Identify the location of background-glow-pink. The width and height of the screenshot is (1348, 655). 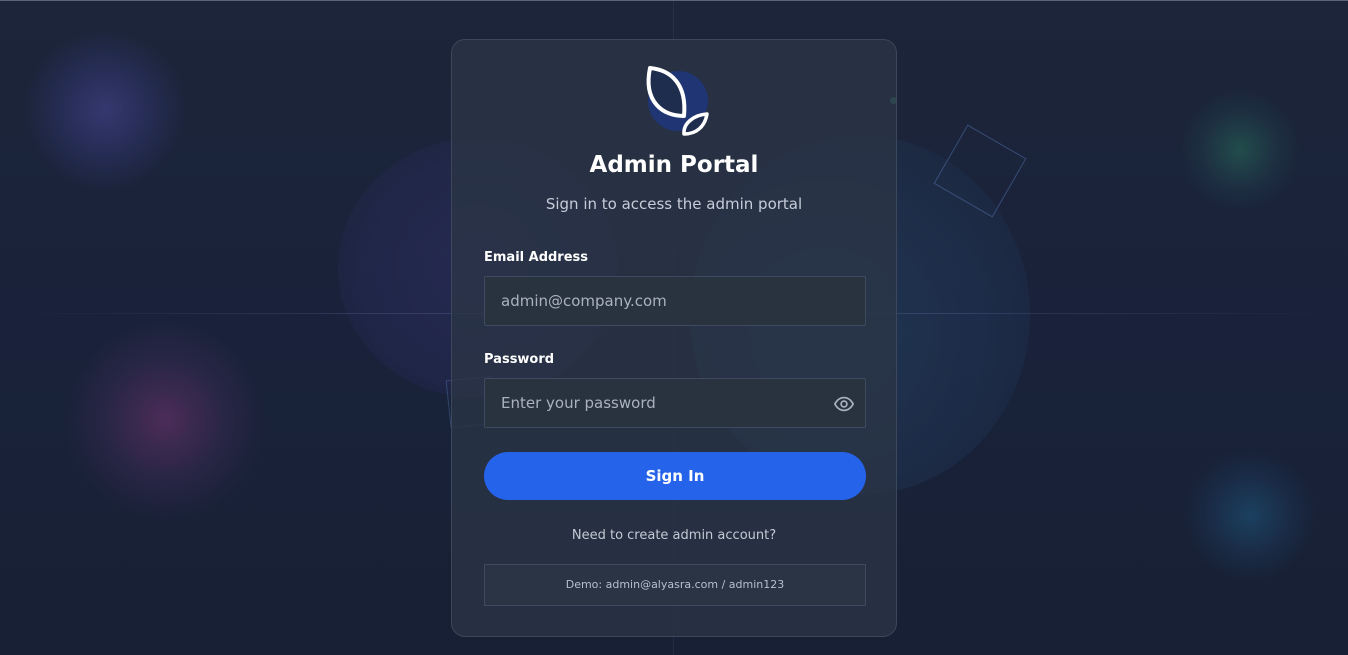
(165, 420).